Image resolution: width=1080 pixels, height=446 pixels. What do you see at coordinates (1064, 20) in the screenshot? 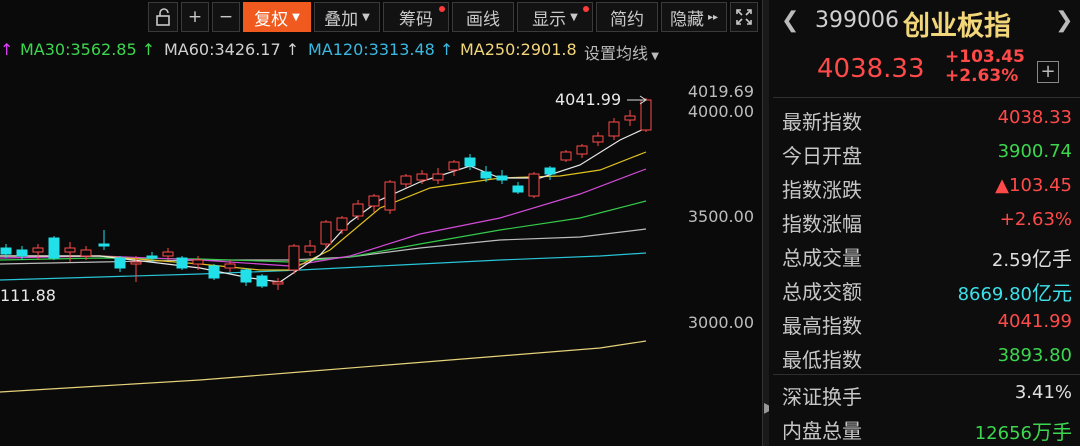
I see `next-arrow-icon: ❯` at bounding box center [1064, 20].